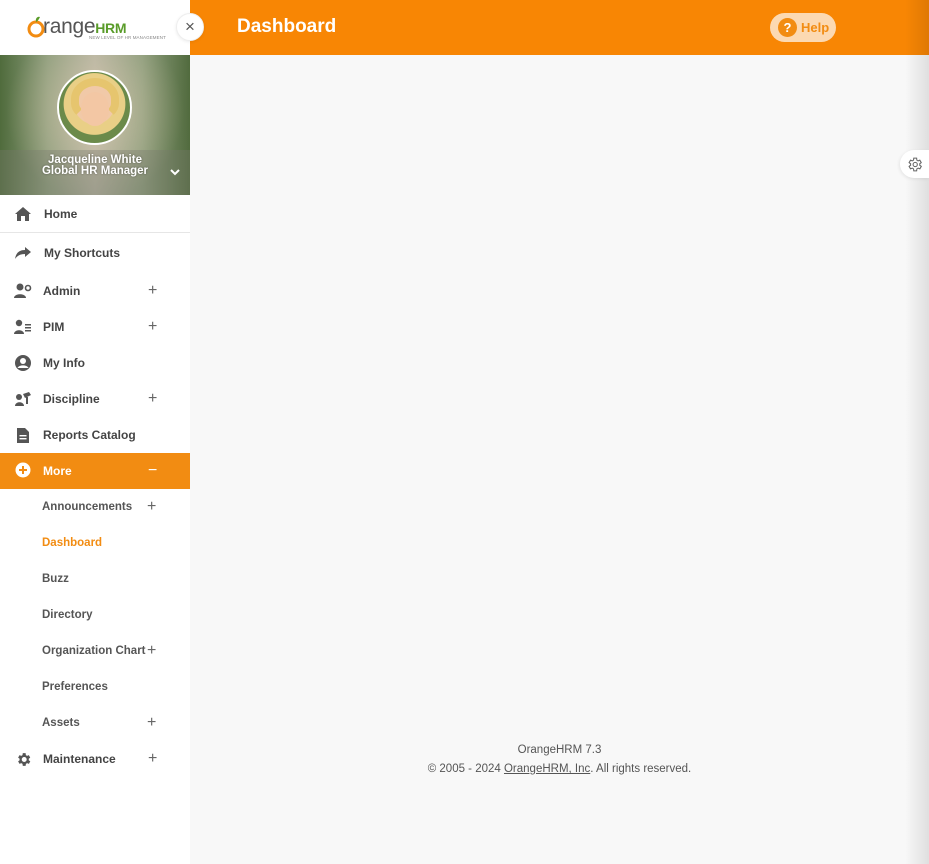  What do you see at coordinates (67, 615) in the screenshot?
I see `submenu-item-directory-label: Directory` at bounding box center [67, 615].